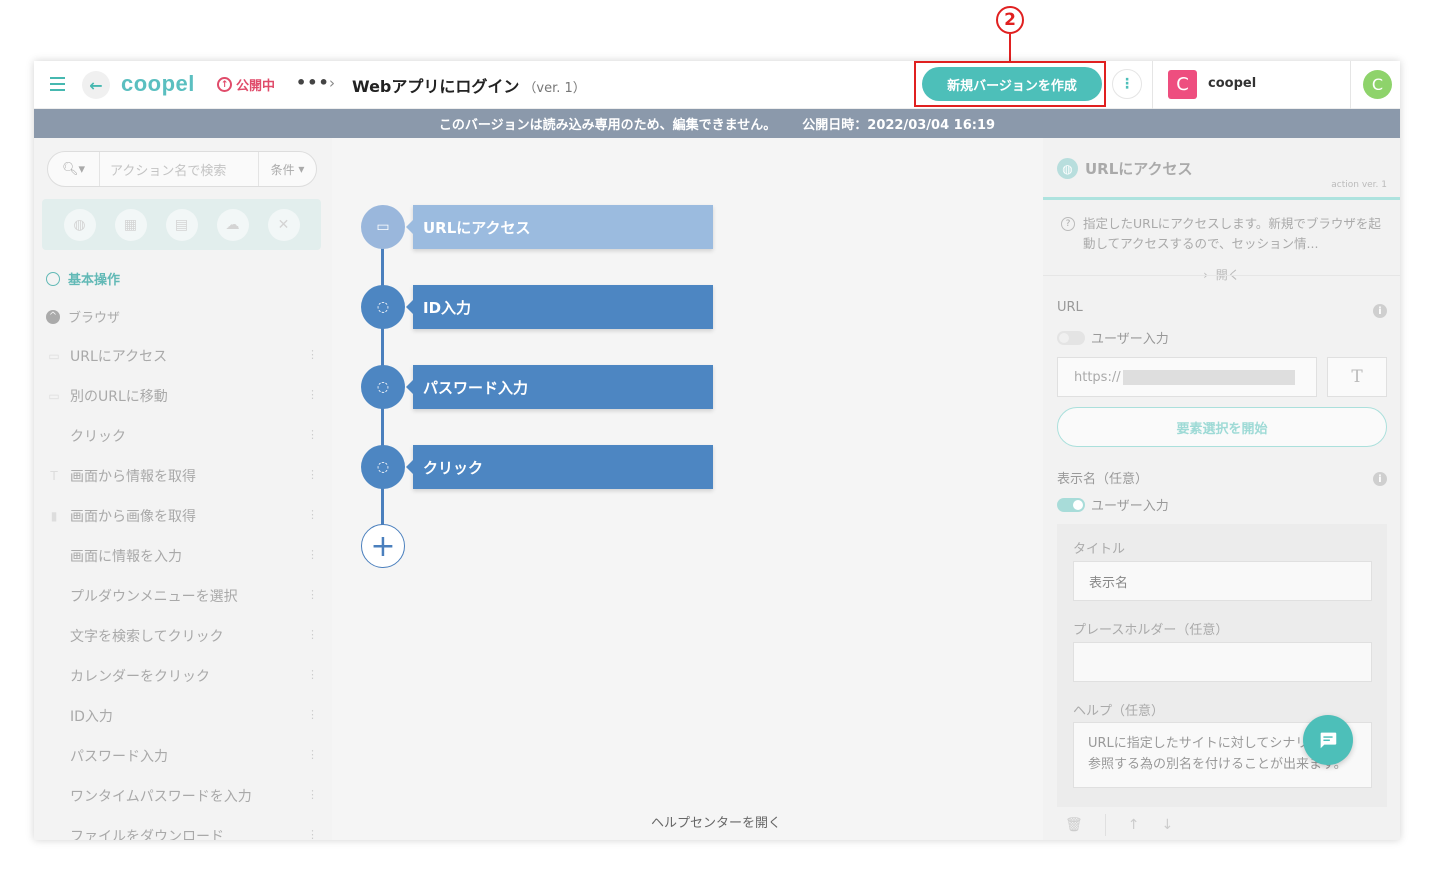 Image resolution: width=1435 pixels, height=883 pixels. I want to click on file-icon: ▮, so click(54, 516).